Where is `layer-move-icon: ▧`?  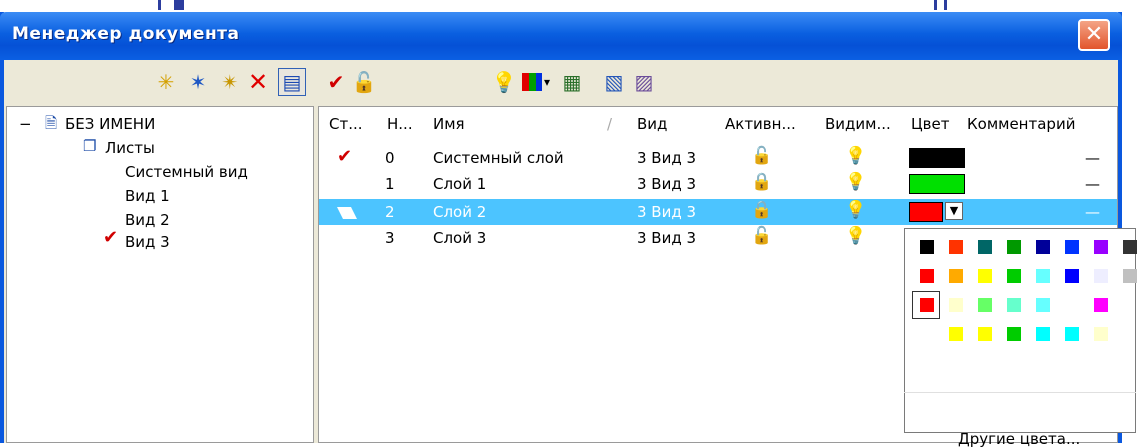 layer-move-icon: ▧ is located at coordinates (614, 82).